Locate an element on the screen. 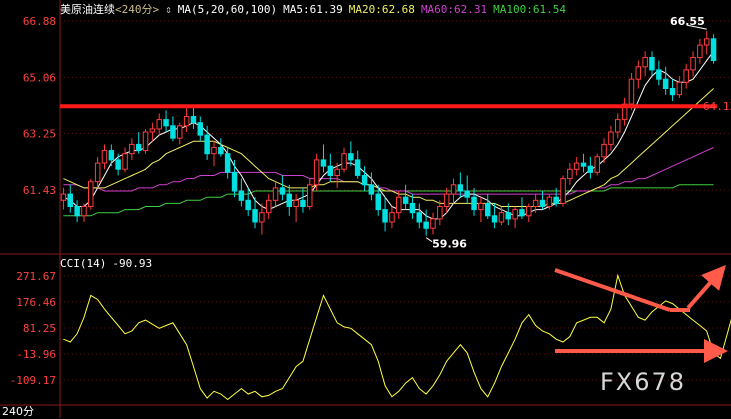 The width and height of the screenshot is (731, 419). cci-tick-label: 81.25 is located at coordinates (39, 328).